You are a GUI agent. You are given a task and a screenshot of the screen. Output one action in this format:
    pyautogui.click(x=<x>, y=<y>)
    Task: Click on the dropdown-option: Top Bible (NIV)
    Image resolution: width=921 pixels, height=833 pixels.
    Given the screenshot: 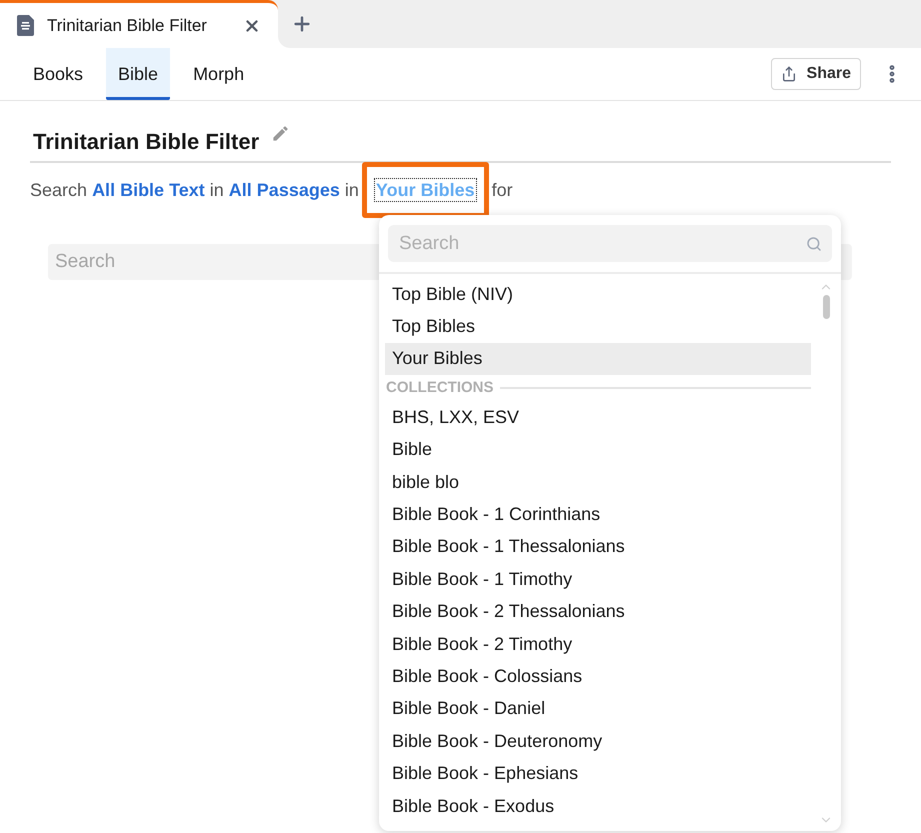 What is the action you would take?
    pyautogui.click(x=598, y=294)
    